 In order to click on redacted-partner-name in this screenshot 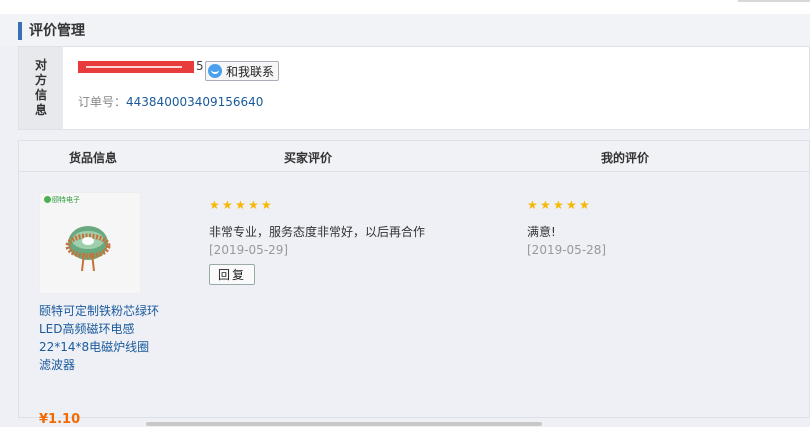, I will do `click(136, 67)`.